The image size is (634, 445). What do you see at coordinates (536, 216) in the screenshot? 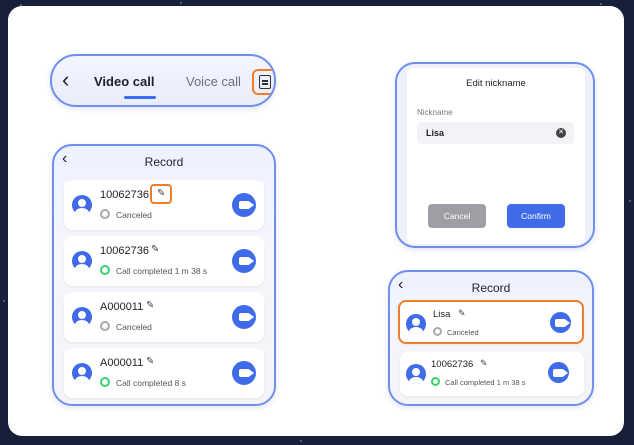
I see `confirm-button: Confirm` at bounding box center [536, 216].